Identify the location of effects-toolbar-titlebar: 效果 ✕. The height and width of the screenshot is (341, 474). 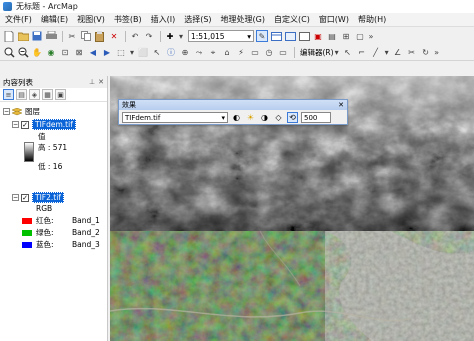
(233, 105).